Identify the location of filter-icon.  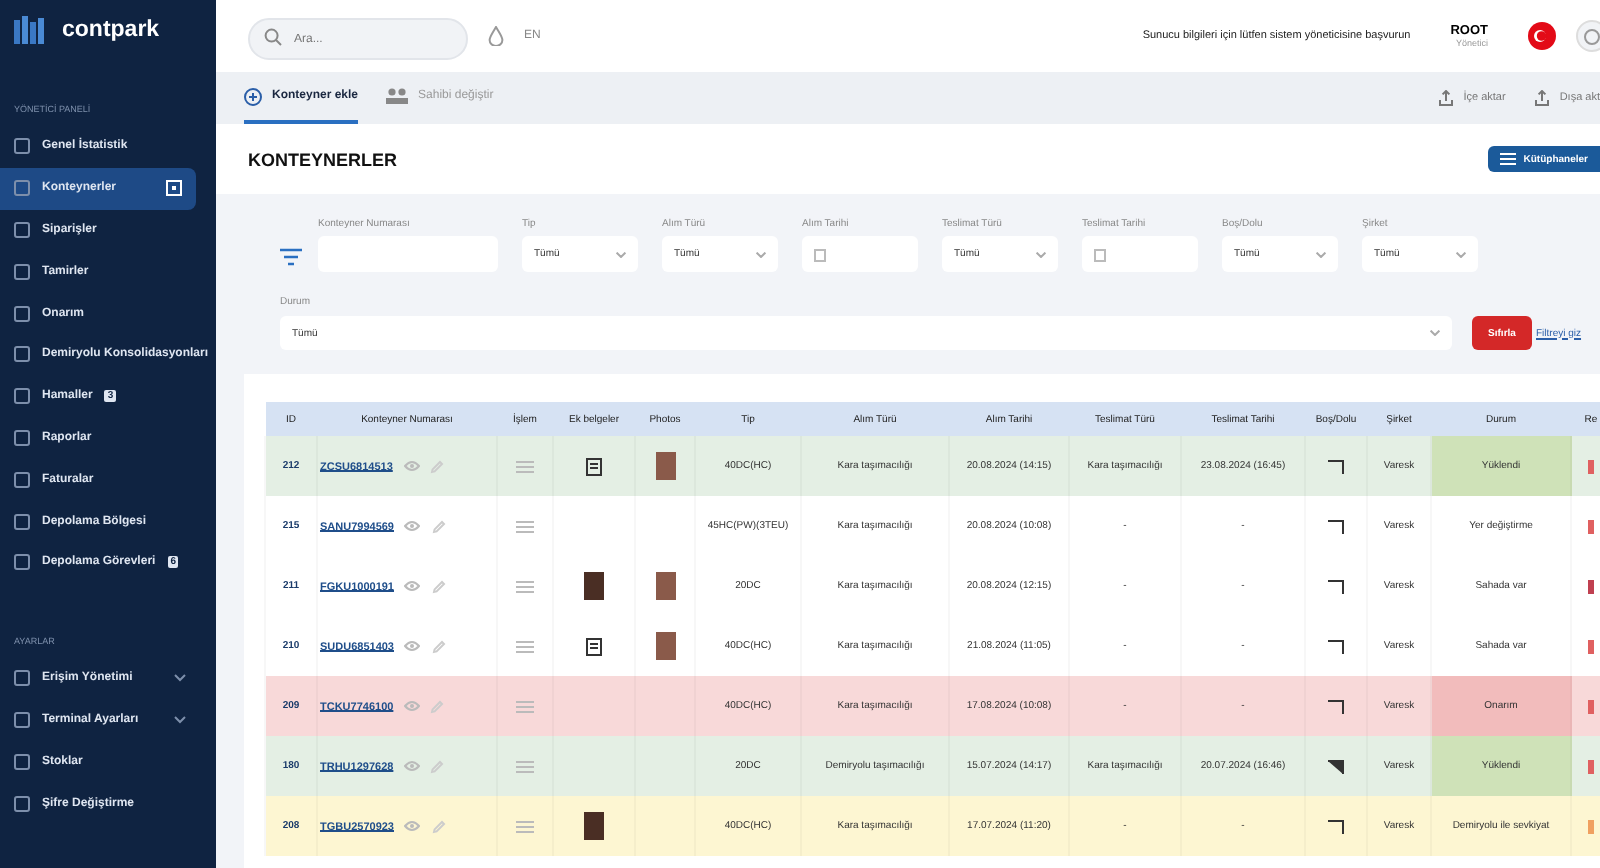
(291, 257).